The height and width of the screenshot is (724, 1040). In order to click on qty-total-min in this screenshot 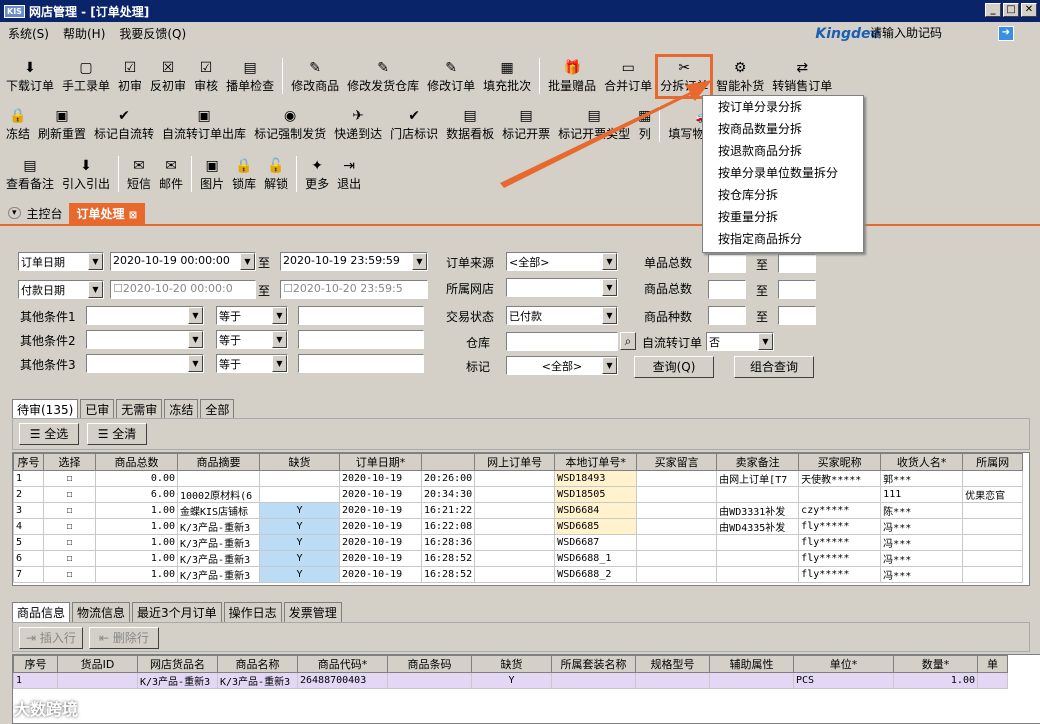, I will do `click(727, 263)`.